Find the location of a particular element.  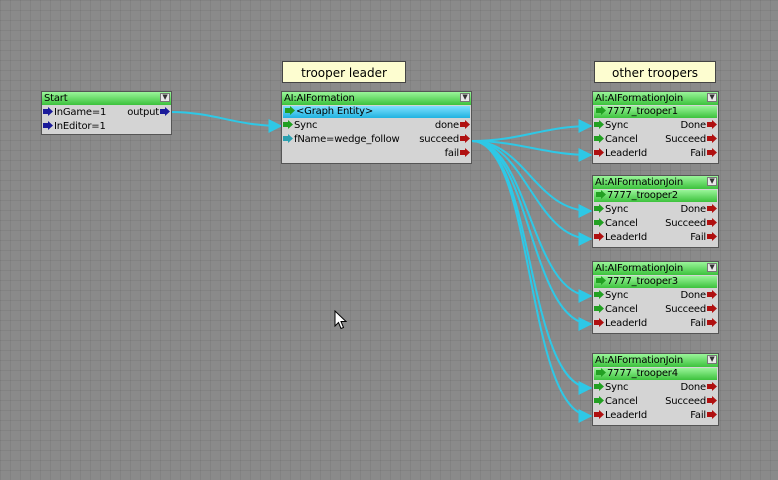

join-entity-row: 7777_trooper2 is located at coordinates (655, 196).